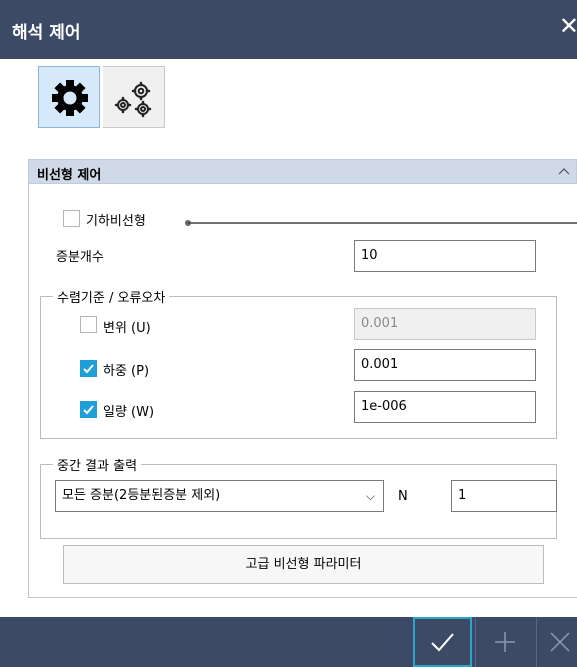 Image resolution: width=577 pixels, height=667 pixels. I want to click on footer-bar, so click(288, 642).